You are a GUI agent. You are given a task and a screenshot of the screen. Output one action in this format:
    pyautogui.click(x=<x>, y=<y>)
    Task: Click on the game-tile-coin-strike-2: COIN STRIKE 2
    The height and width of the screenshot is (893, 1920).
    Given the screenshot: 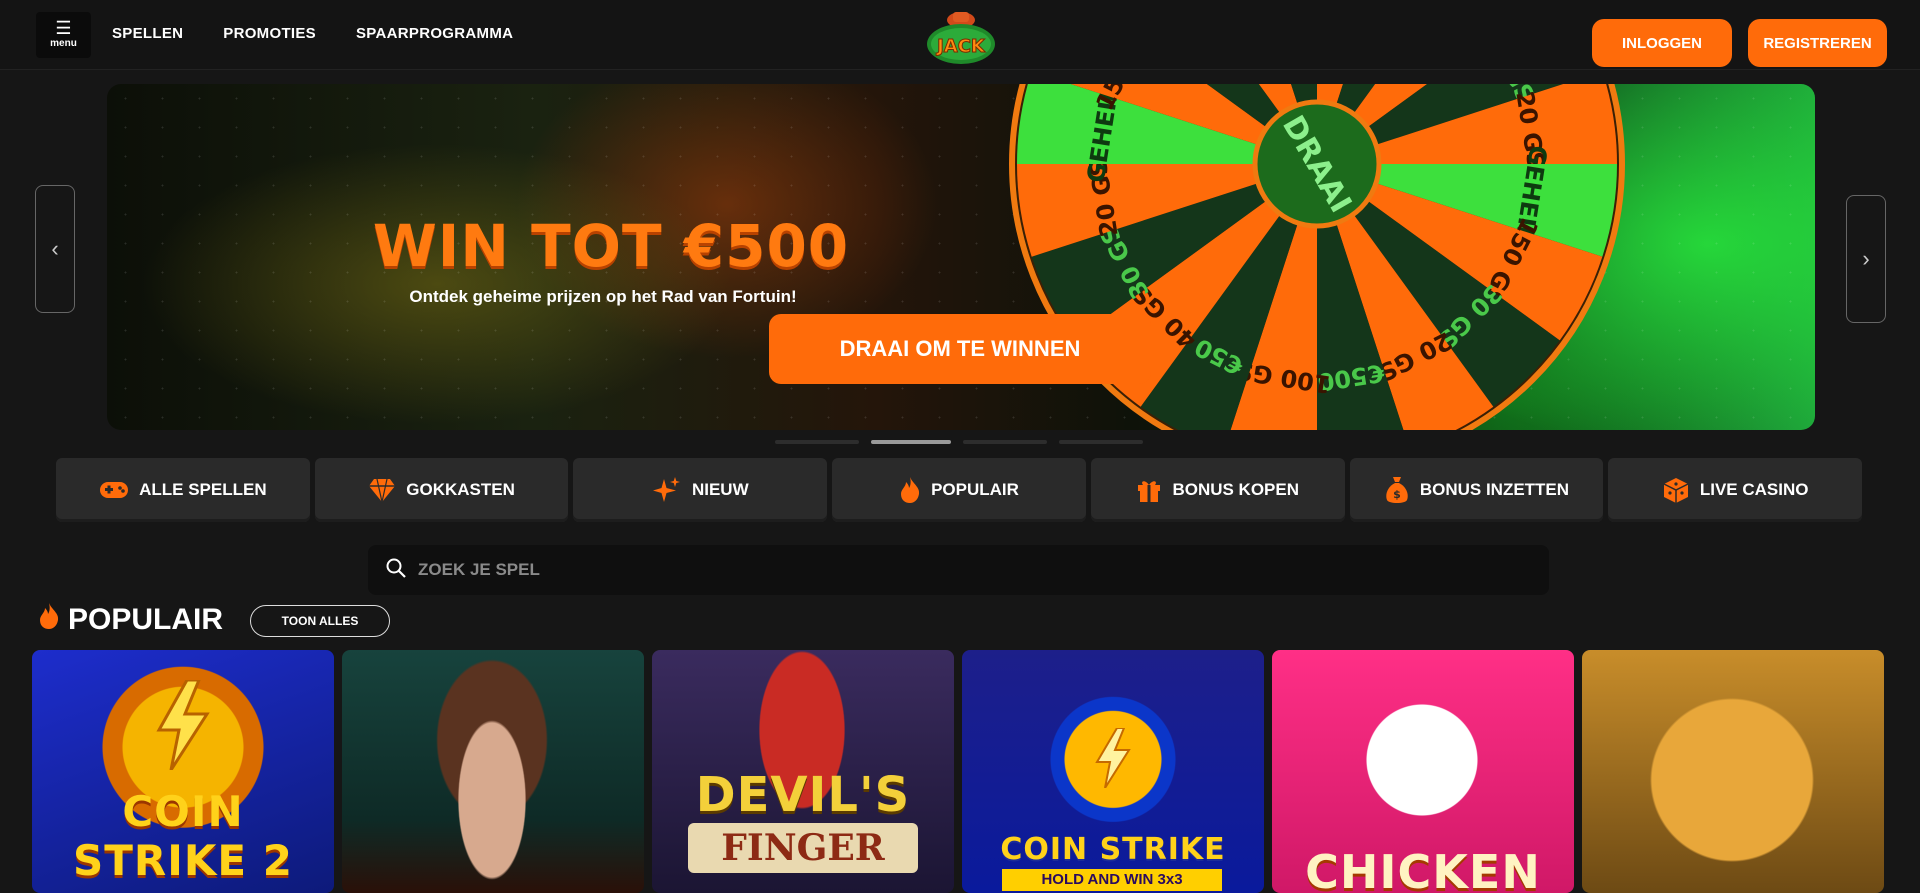 What is the action you would take?
    pyautogui.click(x=183, y=771)
    